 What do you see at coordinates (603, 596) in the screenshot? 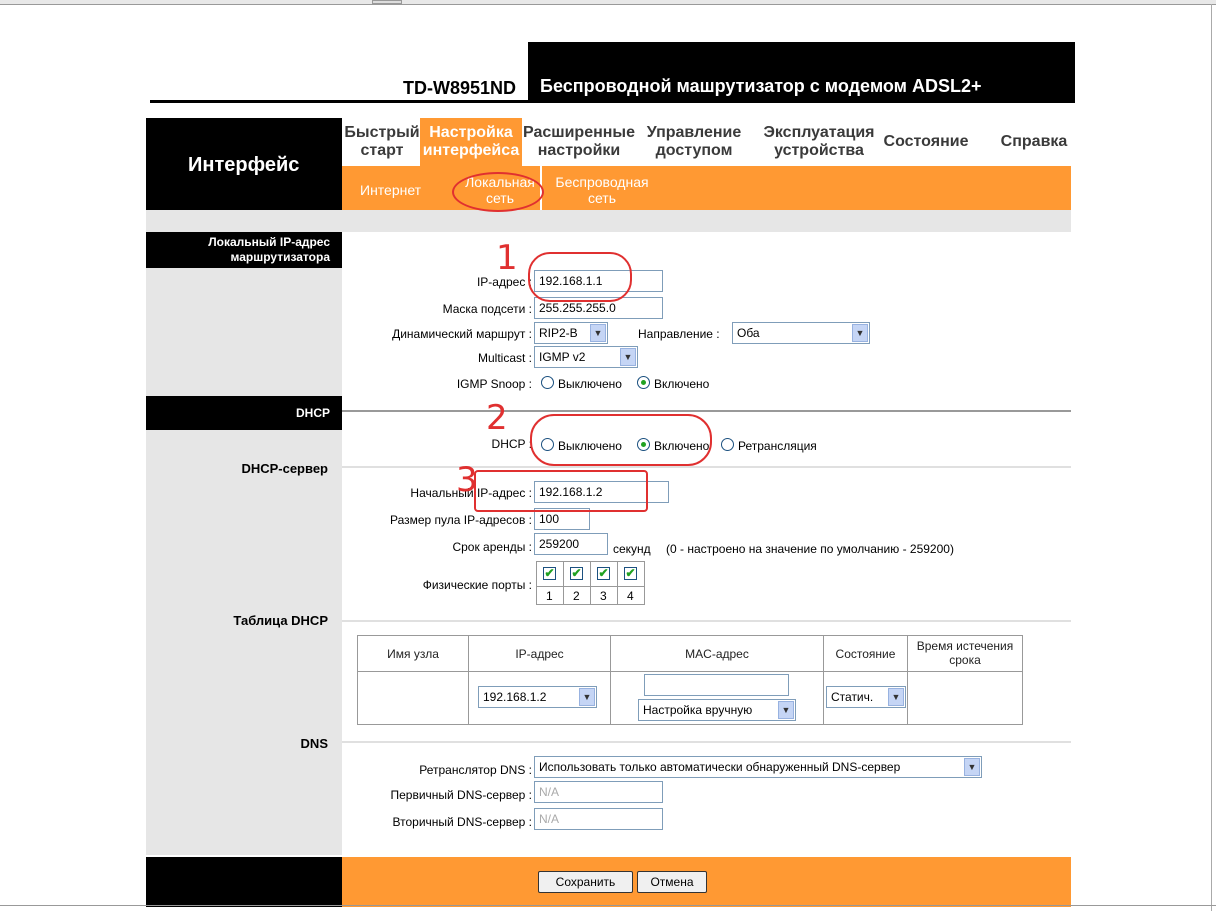
I see `port-3-label: 3` at bounding box center [603, 596].